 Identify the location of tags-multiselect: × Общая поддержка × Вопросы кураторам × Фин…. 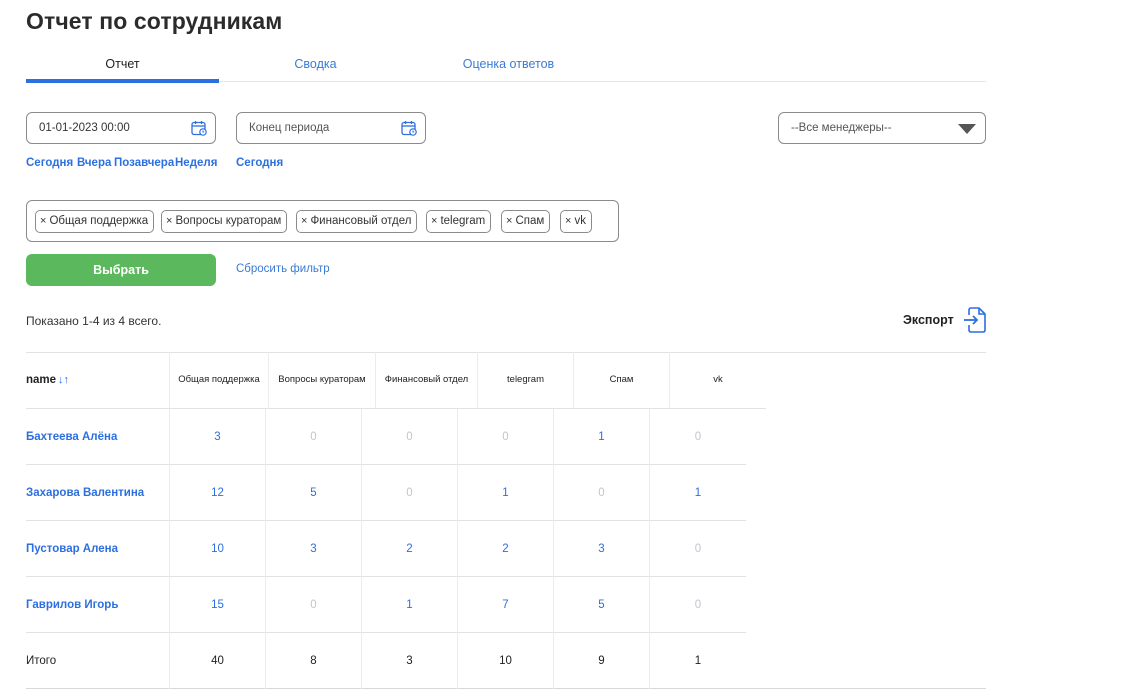
(322, 221).